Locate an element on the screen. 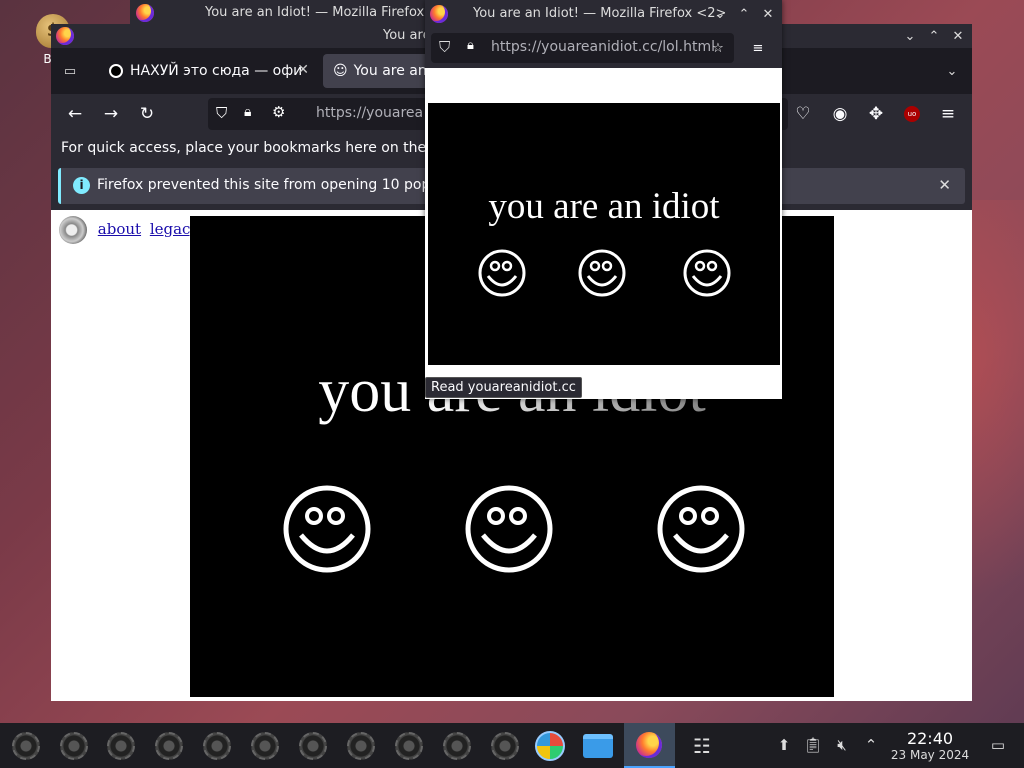 The height and width of the screenshot is (768, 1024). update-icon: ⬆ is located at coordinates (784, 746).